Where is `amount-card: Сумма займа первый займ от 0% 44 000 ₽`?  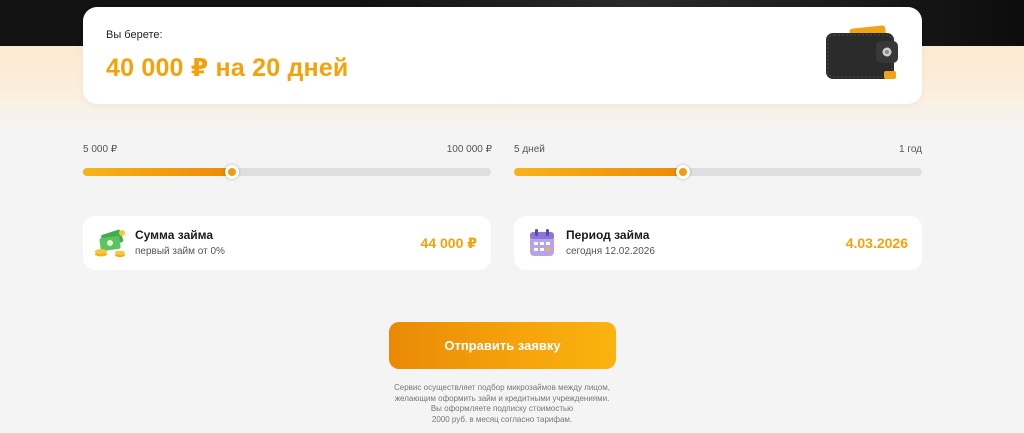
amount-card: Сумма займа первый займ от 0% 44 000 ₽ is located at coordinates (287, 243).